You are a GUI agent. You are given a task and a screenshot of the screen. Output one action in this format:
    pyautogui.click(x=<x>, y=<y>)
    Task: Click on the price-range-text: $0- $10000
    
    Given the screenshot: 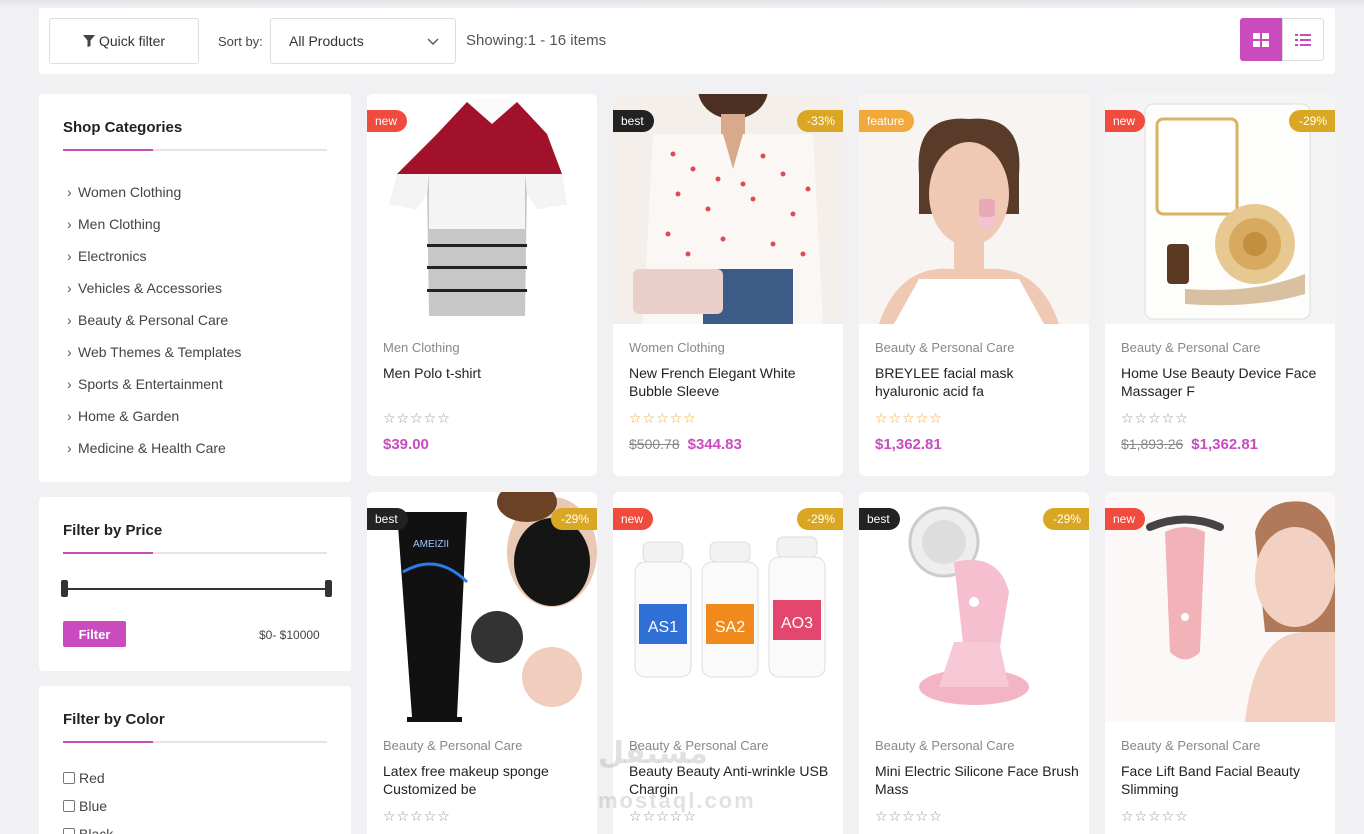 What is the action you would take?
    pyautogui.click(x=289, y=635)
    